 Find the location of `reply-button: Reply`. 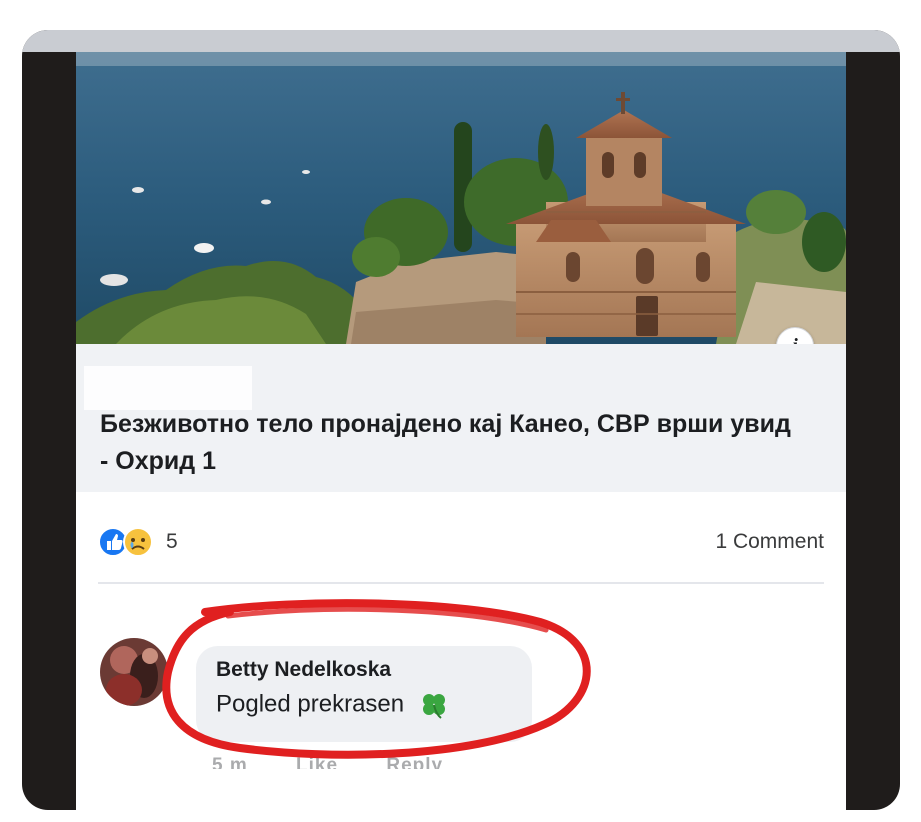

reply-button: Reply is located at coordinates (414, 762).